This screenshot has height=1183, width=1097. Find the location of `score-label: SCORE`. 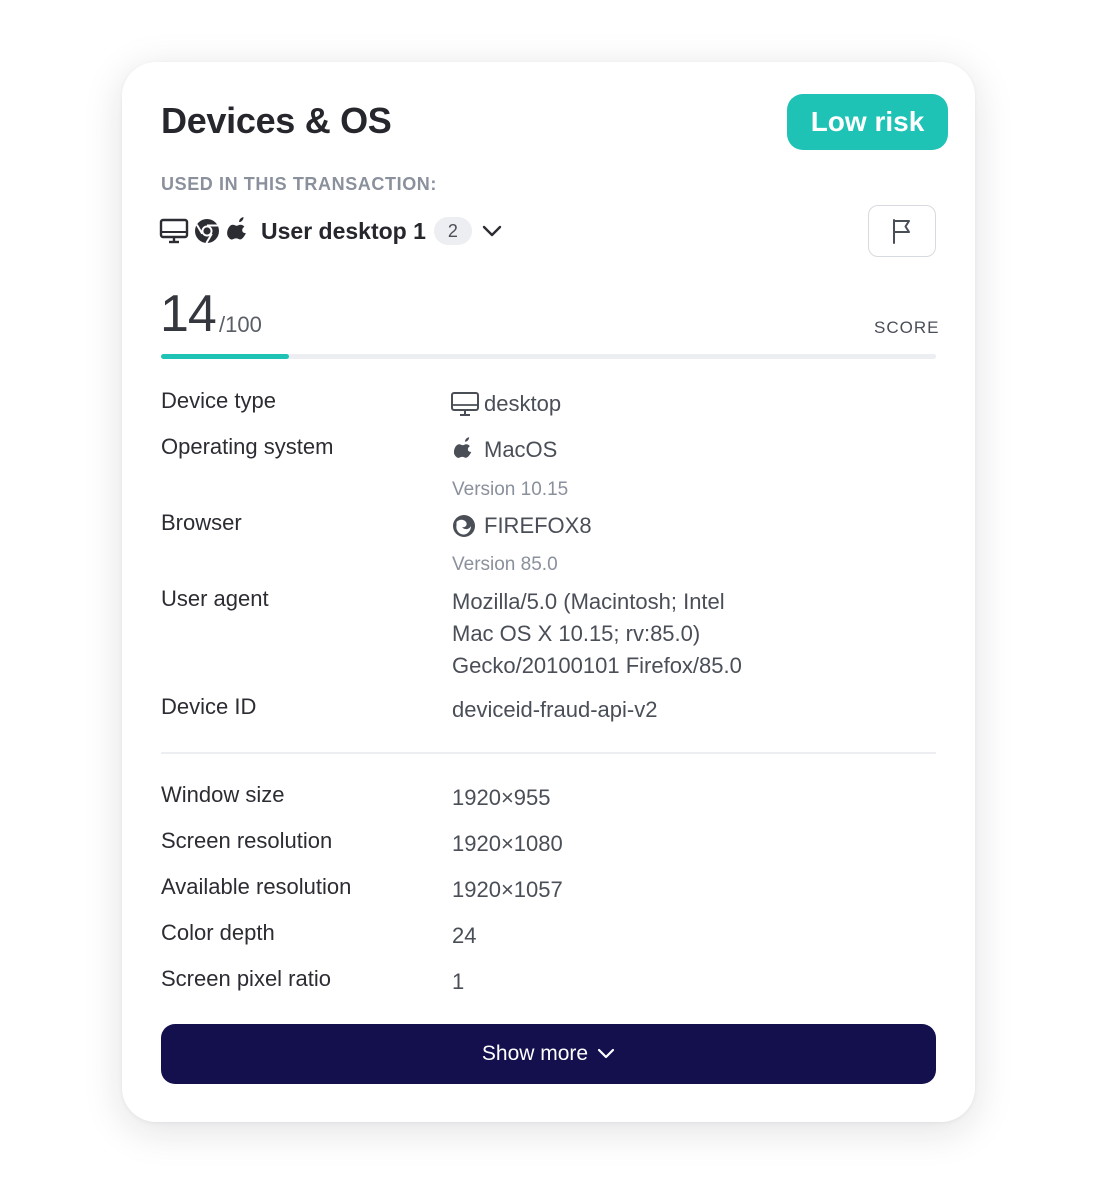

score-label: SCORE is located at coordinates (907, 327).